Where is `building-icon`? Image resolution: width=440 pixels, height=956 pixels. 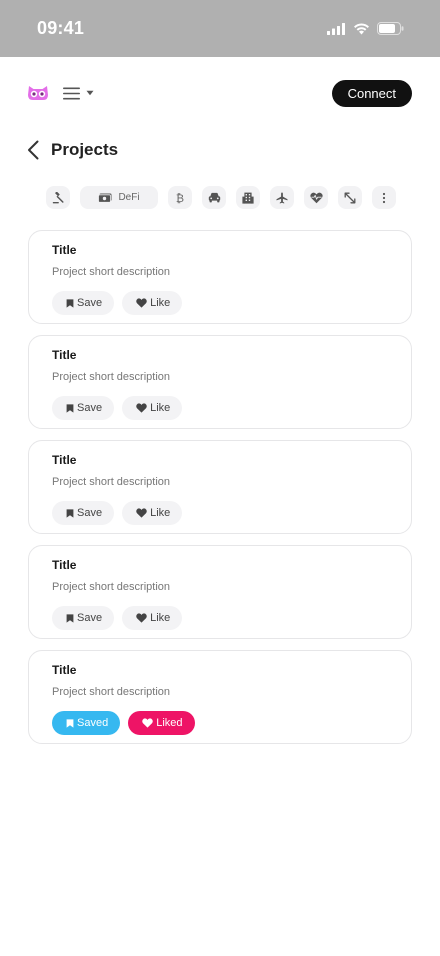 building-icon is located at coordinates (248, 198).